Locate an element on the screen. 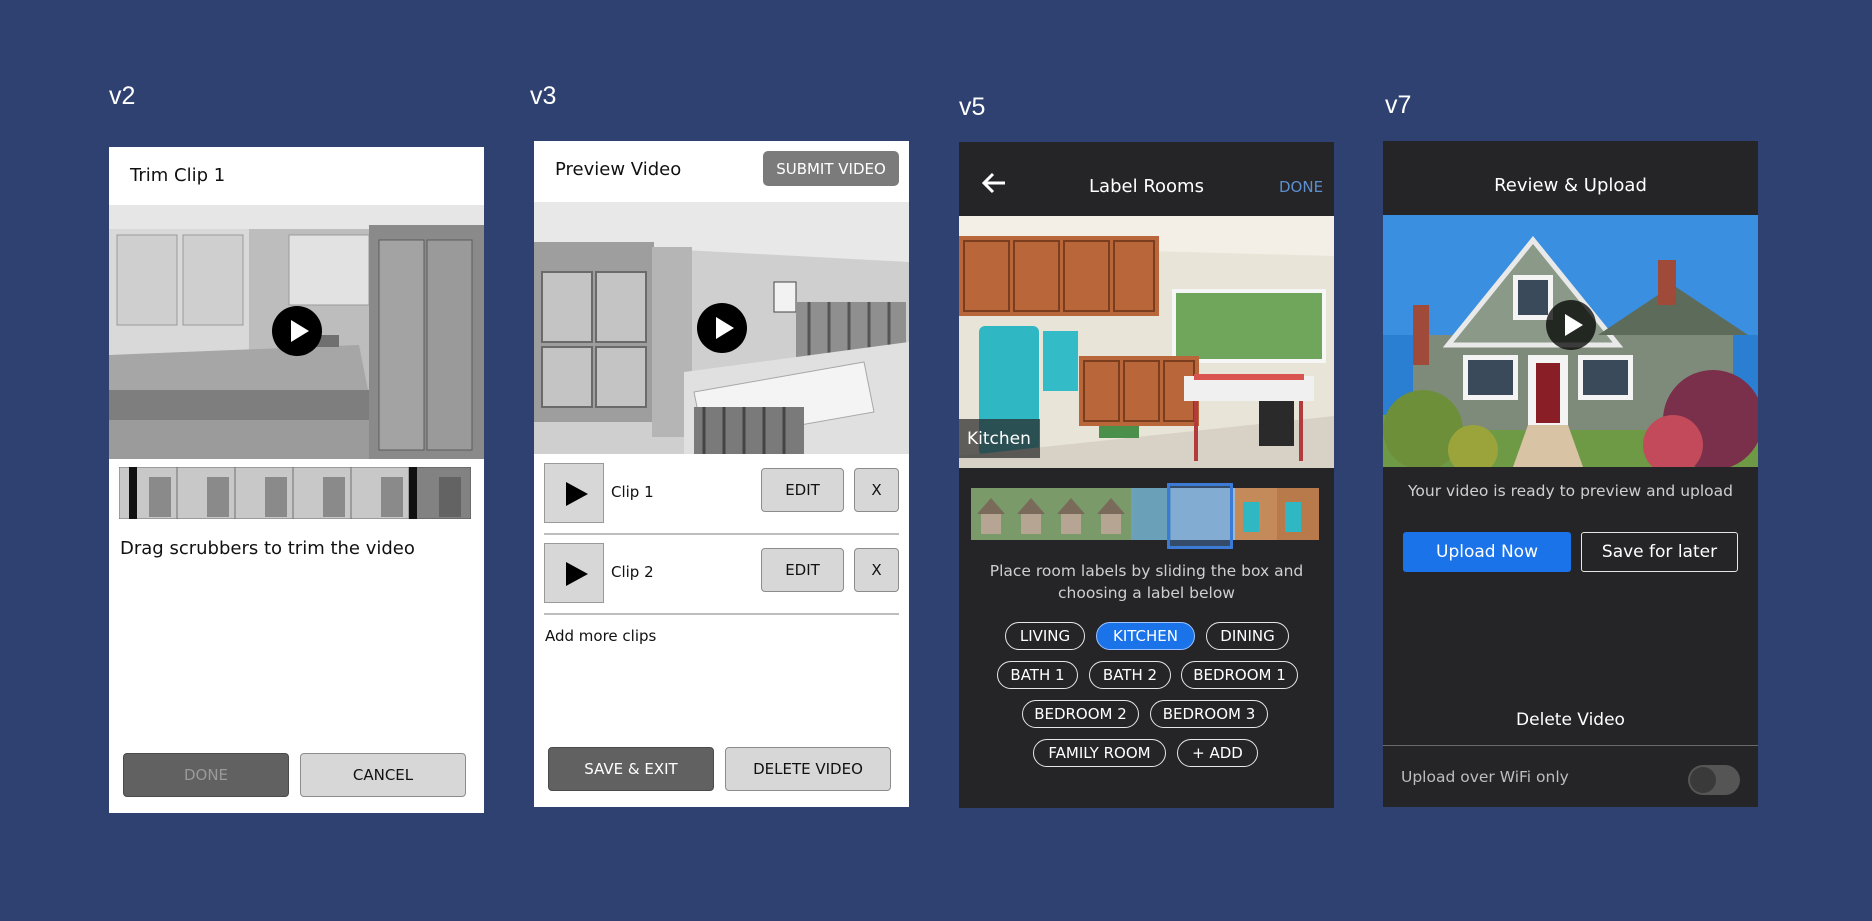 This screenshot has height=921, width=1872. chip-living: LIVING is located at coordinates (1045, 636).